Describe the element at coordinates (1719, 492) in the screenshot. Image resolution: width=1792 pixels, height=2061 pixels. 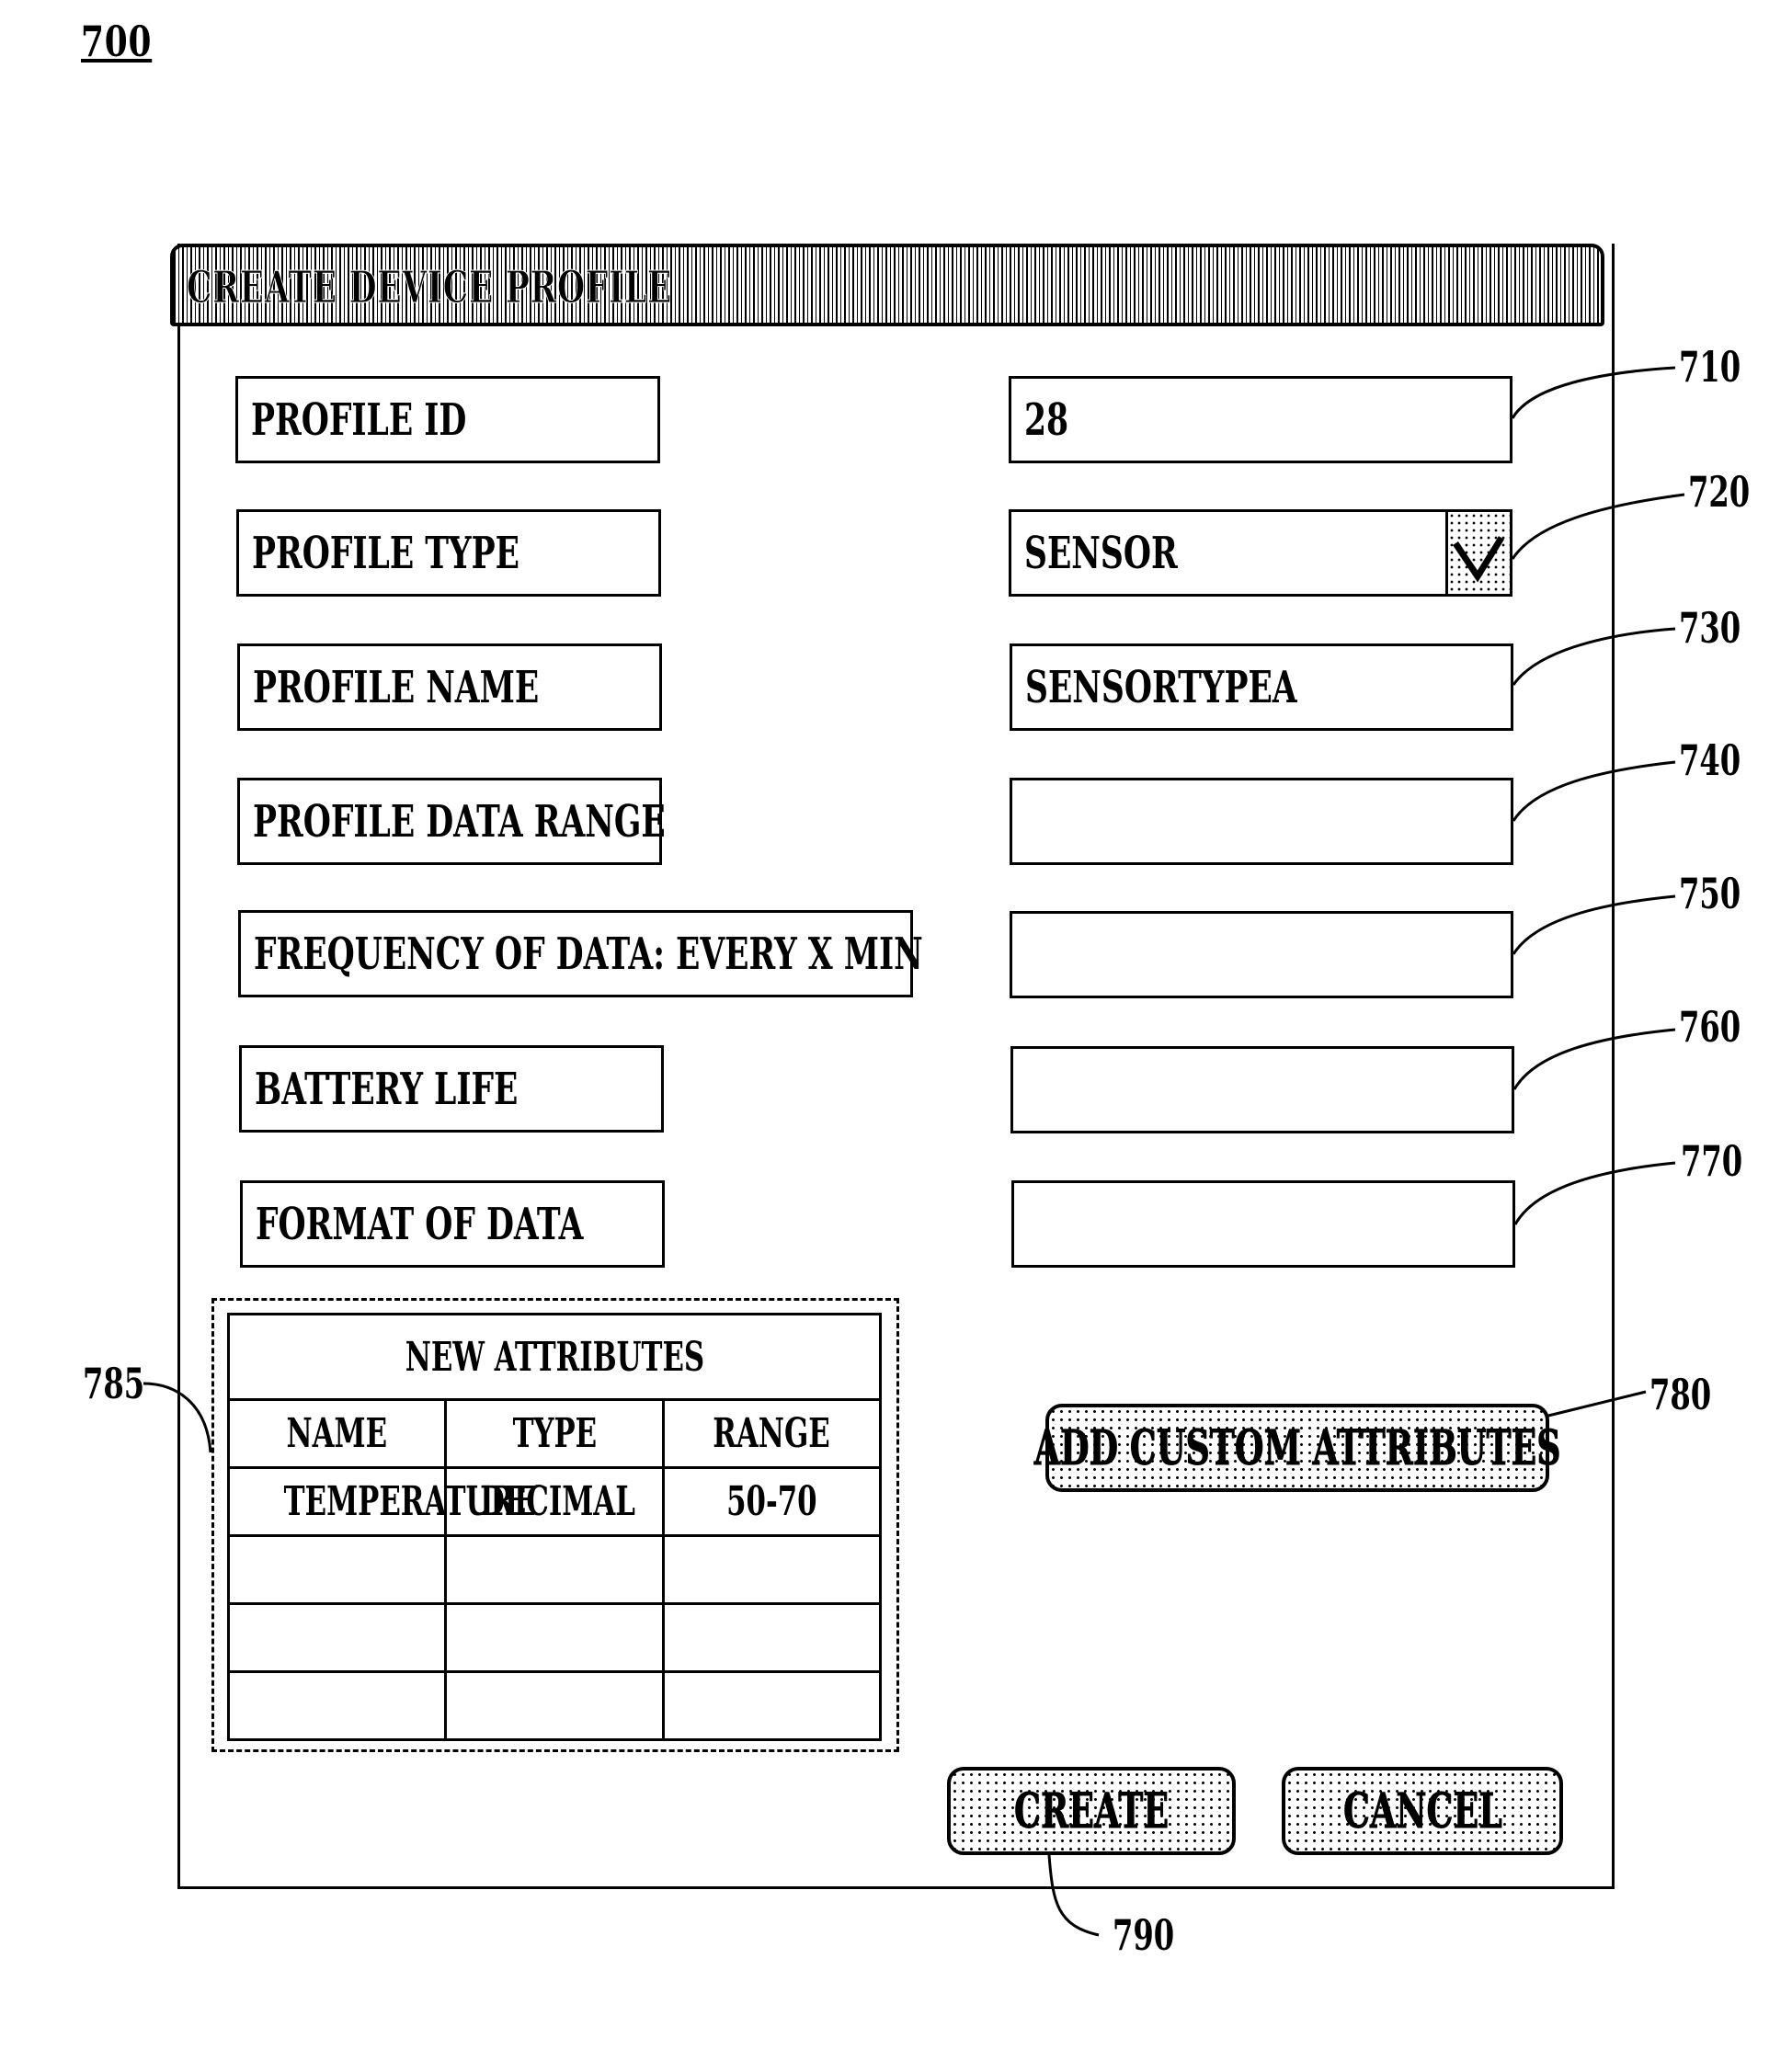
I see `ref-720: 720` at that location.